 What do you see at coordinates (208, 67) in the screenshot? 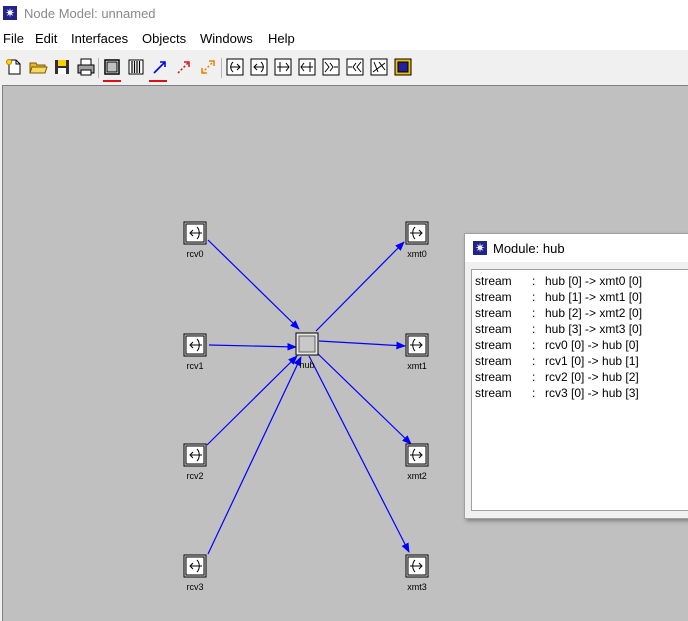
I see `logical-tx-rx-icon` at bounding box center [208, 67].